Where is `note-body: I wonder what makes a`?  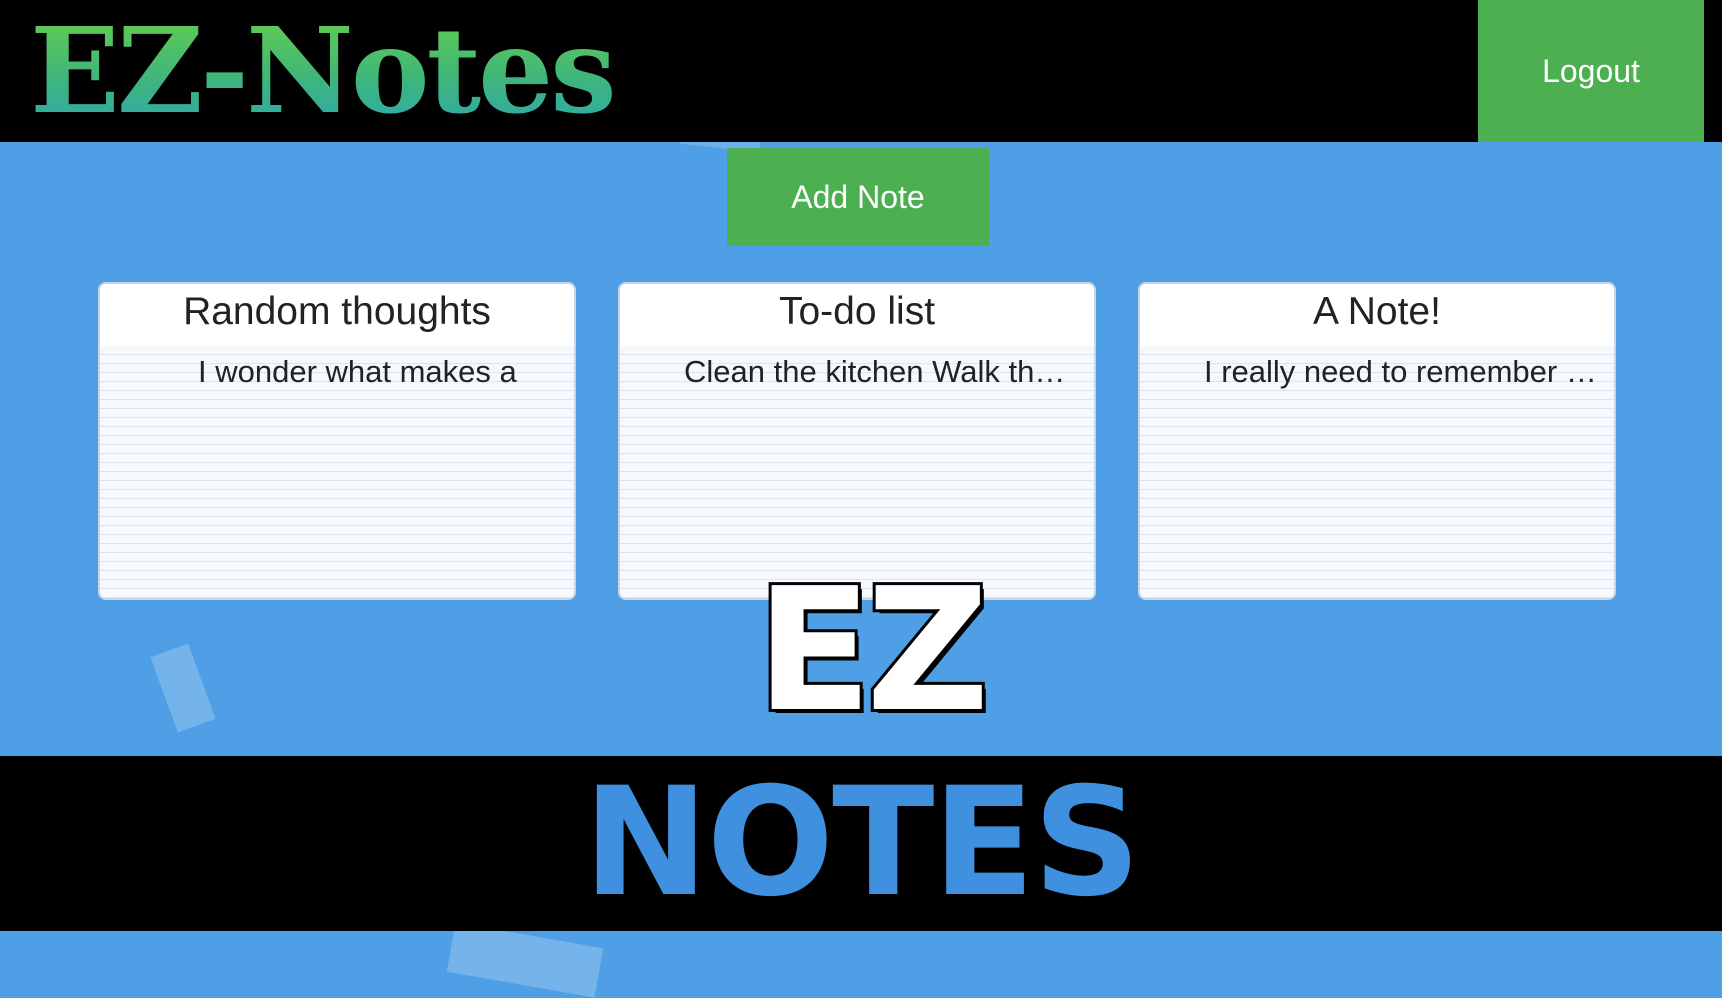 note-body: I wonder what makes a is located at coordinates (337, 472).